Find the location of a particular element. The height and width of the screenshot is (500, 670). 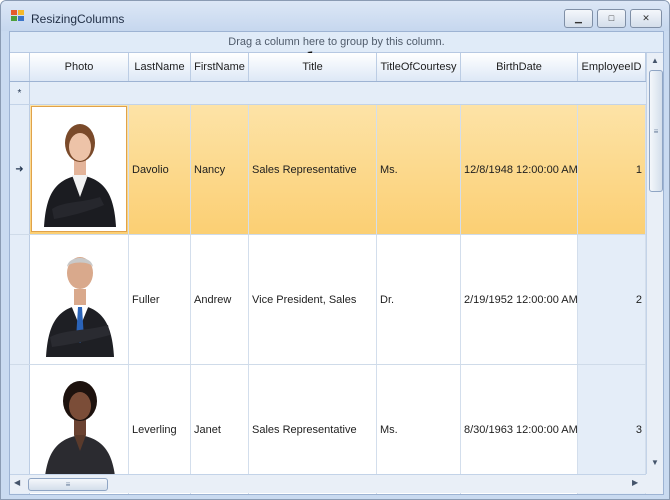

close-button: ✕ is located at coordinates (646, 18).